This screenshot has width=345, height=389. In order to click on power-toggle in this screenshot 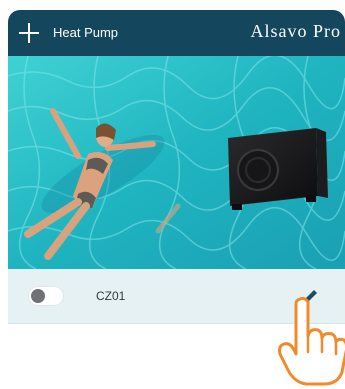, I will do `click(46, 296)`.